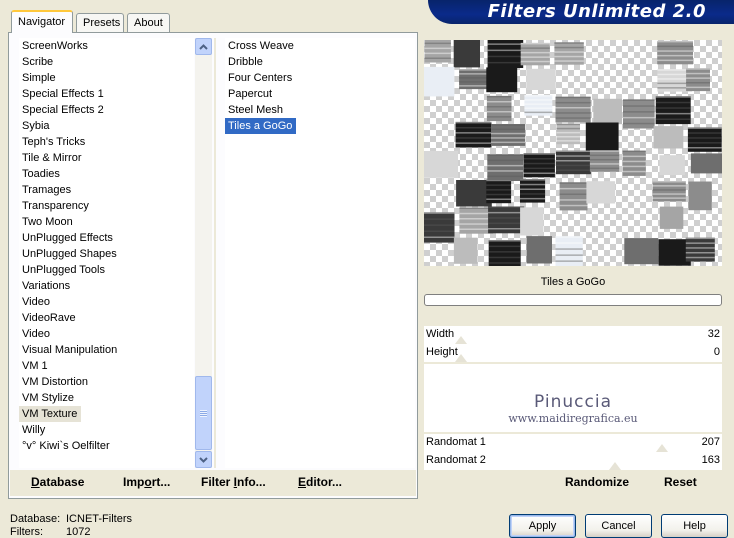 The width and height of the screenshot is (734, 538). Describe the element at coordinates (710, 442) in the screenshot. I see `slider-value: 207` at that location.